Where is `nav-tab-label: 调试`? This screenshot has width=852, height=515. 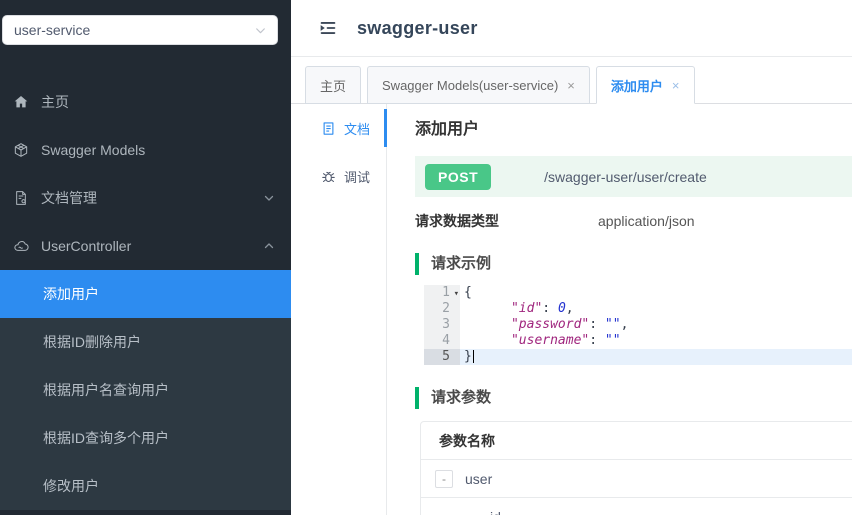 nav-tab-label: 调试 is located at coordinates (357, 177).